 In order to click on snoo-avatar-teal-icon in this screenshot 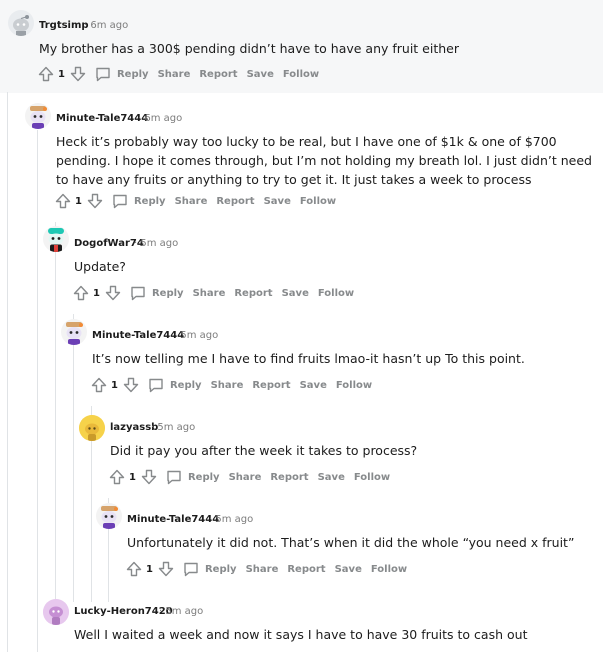, I will do `click(56, 240)`.